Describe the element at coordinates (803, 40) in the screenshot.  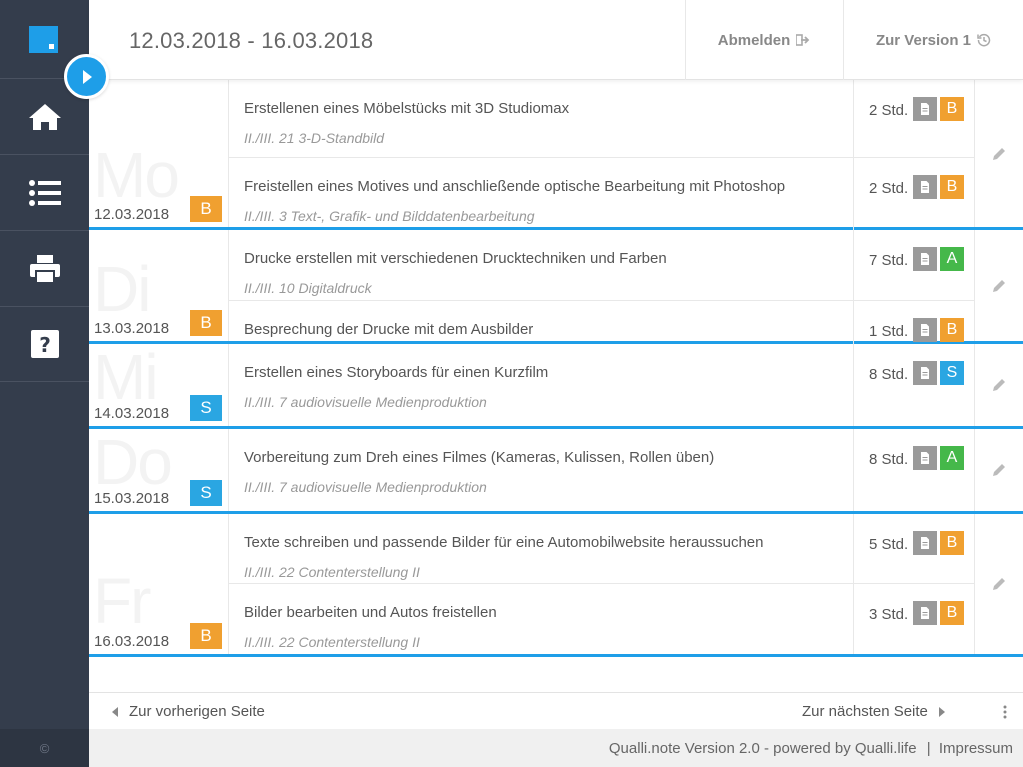
I see `logout-icon` at that location.